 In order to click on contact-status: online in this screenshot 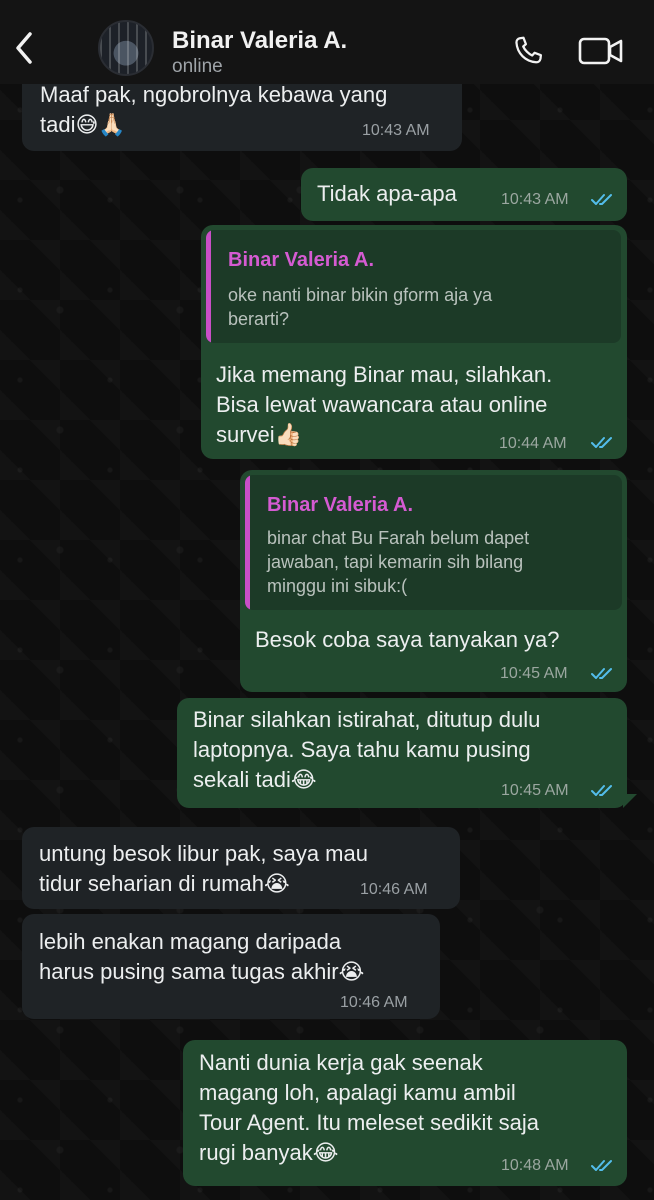, I will do `click(197, 66)`.